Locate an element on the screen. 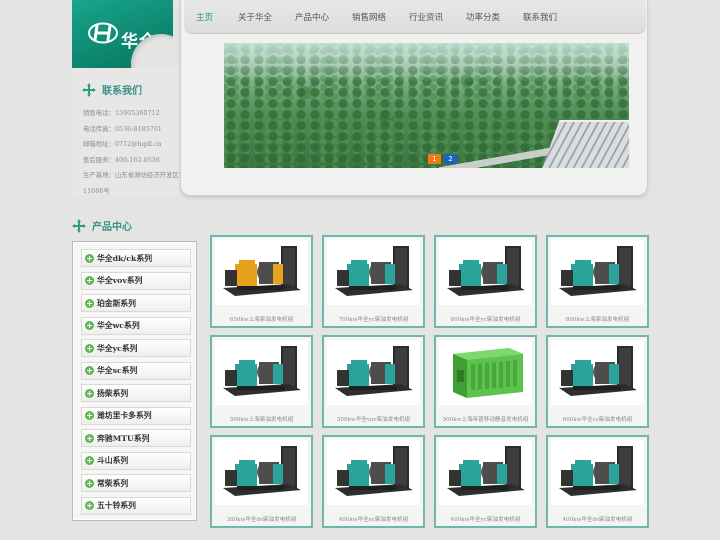 The width and height of the screenshot is (720, 540). product-card: 400kw华全sc柴油发电机组 is located at coordinates (373, 481).